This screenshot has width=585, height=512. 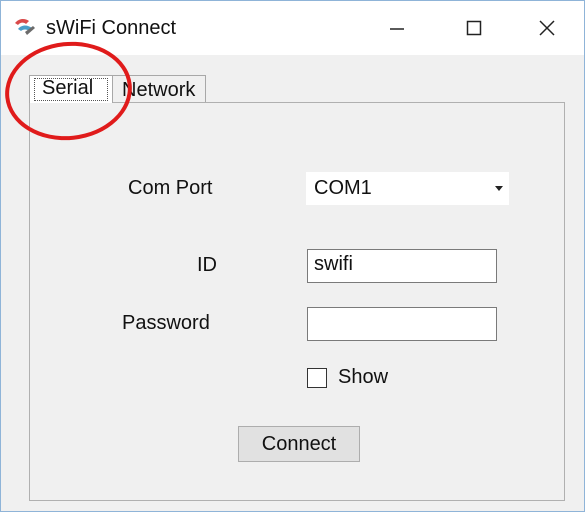 What do you see at coordinates (343, 188) in the screenshot?
I see `com-port-value: COM1` at bounding box center [343, 188].